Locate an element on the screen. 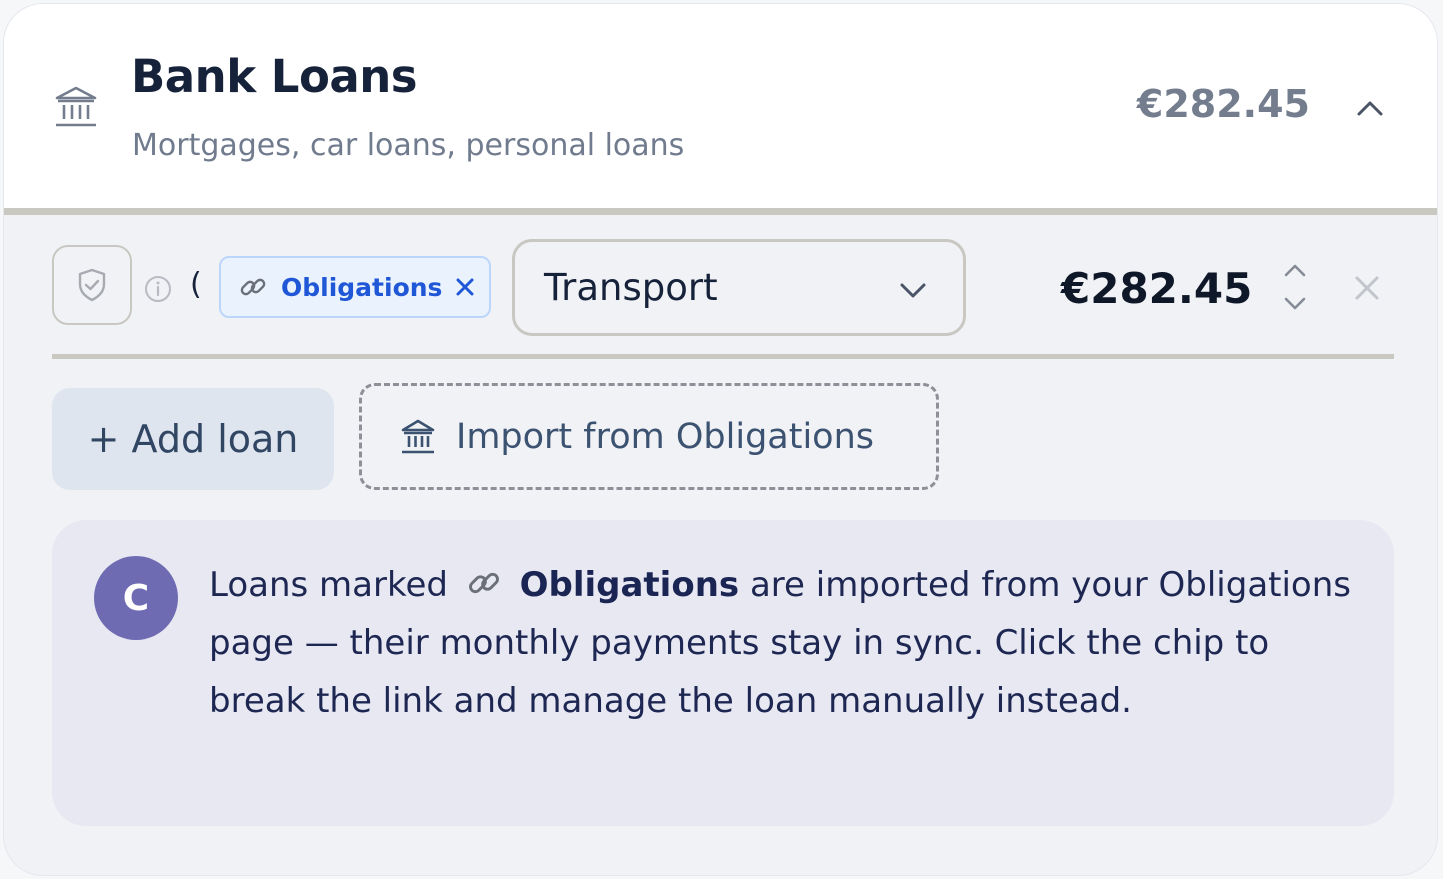 The image size is (1443, 879). avatar: C is located at coordinates (136, 598).